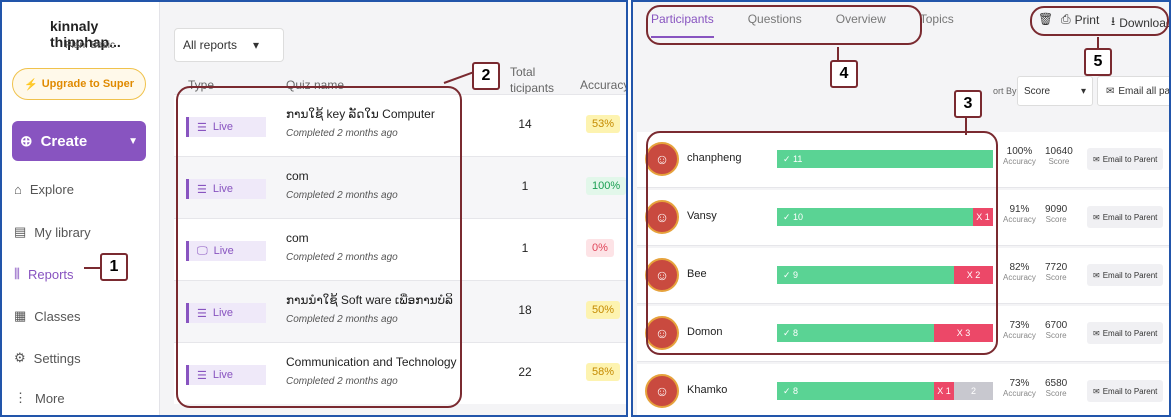 This screenshot has width=1171, height=417. I want to click on score-stat: 7720 Score, so click(1056, 272).